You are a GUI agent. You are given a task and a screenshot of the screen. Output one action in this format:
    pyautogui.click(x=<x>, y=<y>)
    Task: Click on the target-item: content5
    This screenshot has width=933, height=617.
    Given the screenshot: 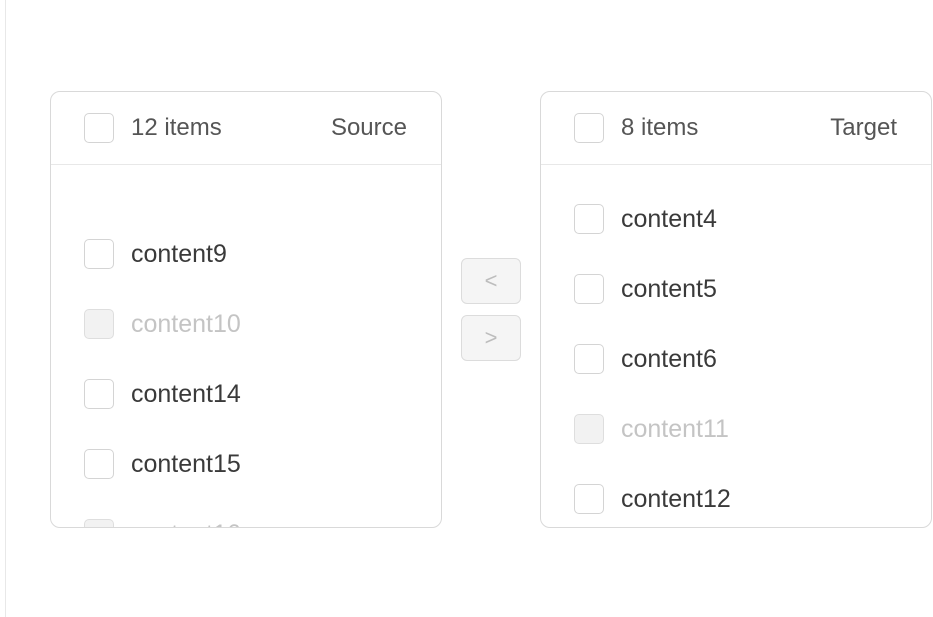 What is the action you would take?
    pyautogui.click(x=645, y=289)
    